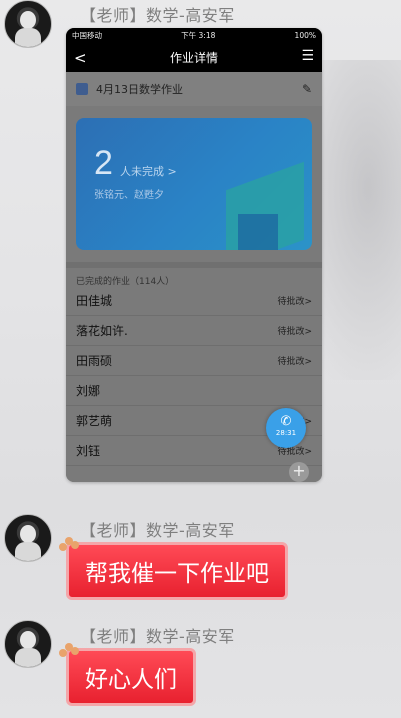 The height and width of the screenshot is (718, 401). I want to click on list-item: 田佳城 待批改>, so click(194, 301).